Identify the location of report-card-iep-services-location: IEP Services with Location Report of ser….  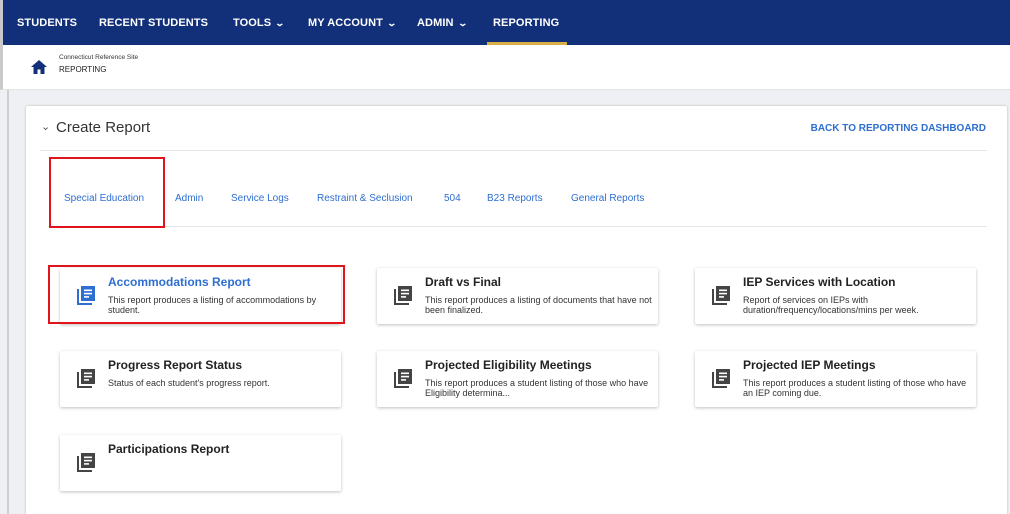
(835, 296).